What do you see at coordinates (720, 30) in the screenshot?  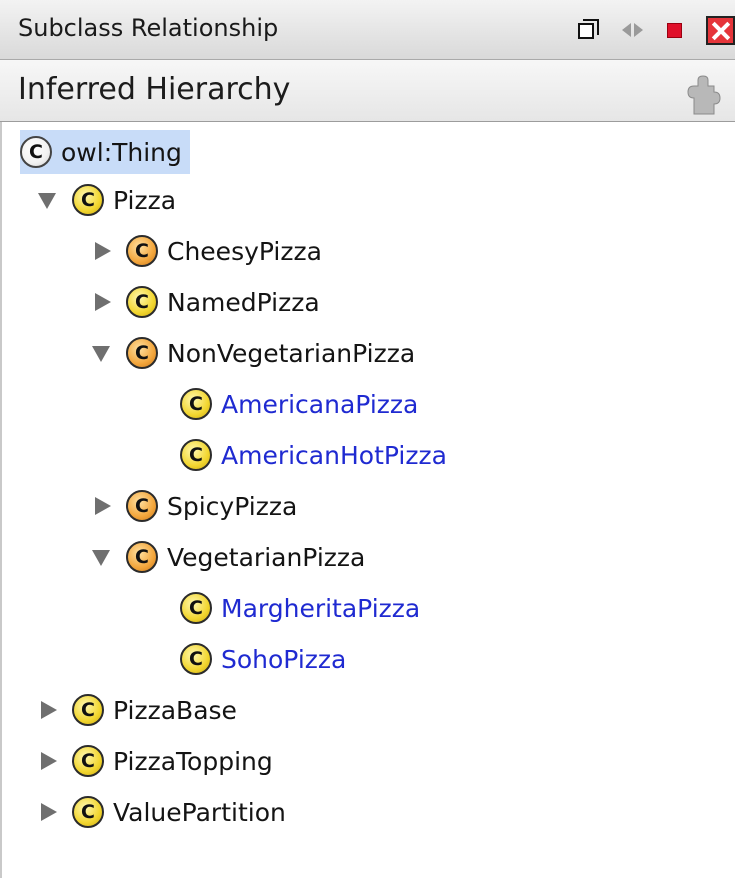 I see `close-icon` at bounding box center [720, 30].